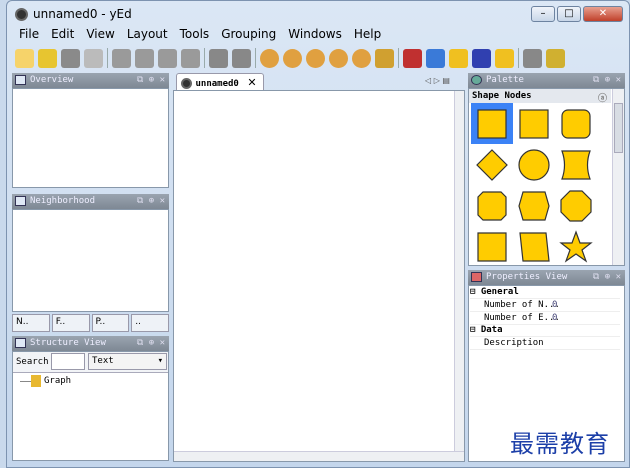 Image resolution: width=630 pixels, height=468 pixels. Describe the element at coordinates (543, 14) in the screenshot. I see `minimize-button: –` at that location.